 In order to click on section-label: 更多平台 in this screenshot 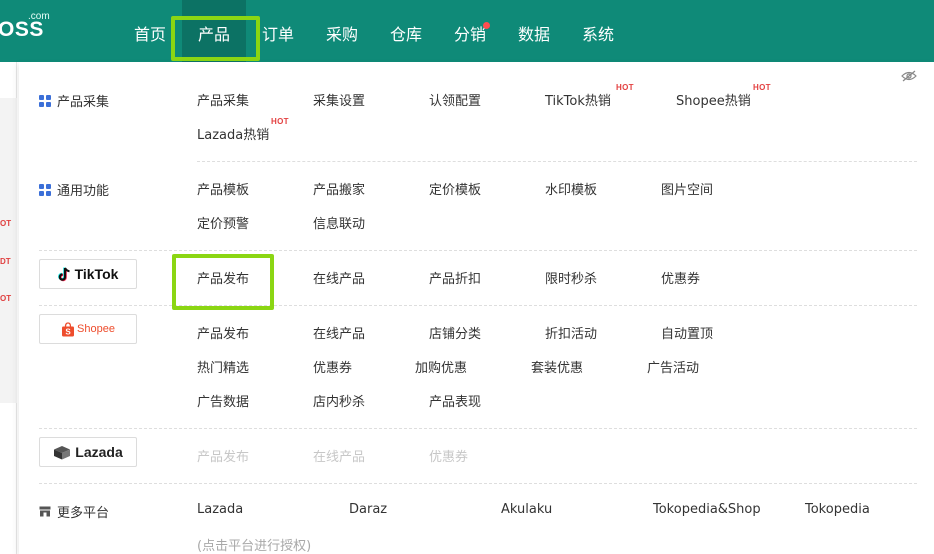, I will do `click(83, 513)`.